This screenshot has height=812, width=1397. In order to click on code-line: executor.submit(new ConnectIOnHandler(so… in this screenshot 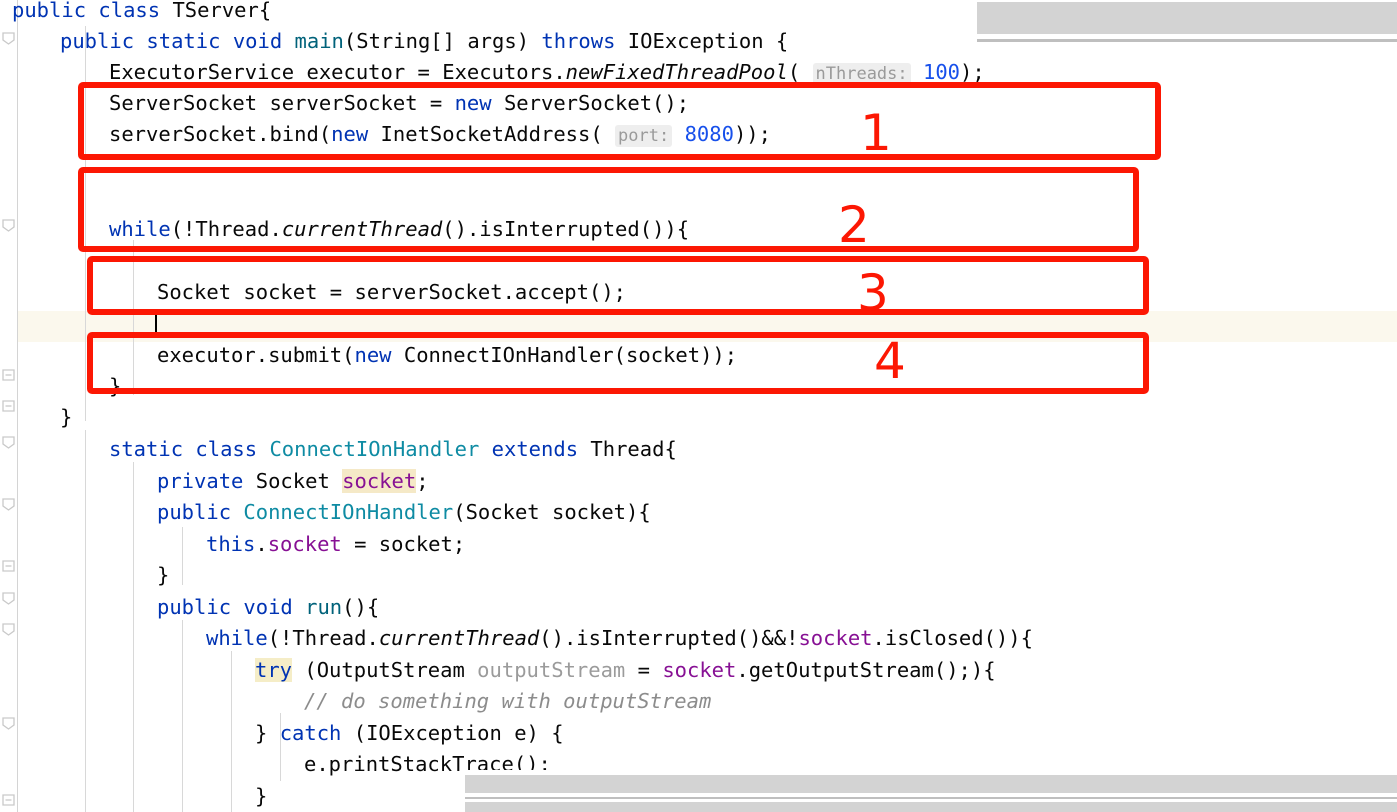, I will do `click(368, 355)`.